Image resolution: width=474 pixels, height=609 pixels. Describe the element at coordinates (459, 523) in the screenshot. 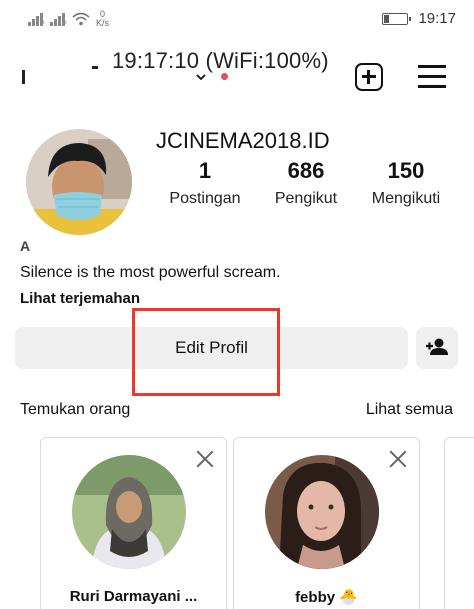

I see `suggestion-card-partial` at that location.